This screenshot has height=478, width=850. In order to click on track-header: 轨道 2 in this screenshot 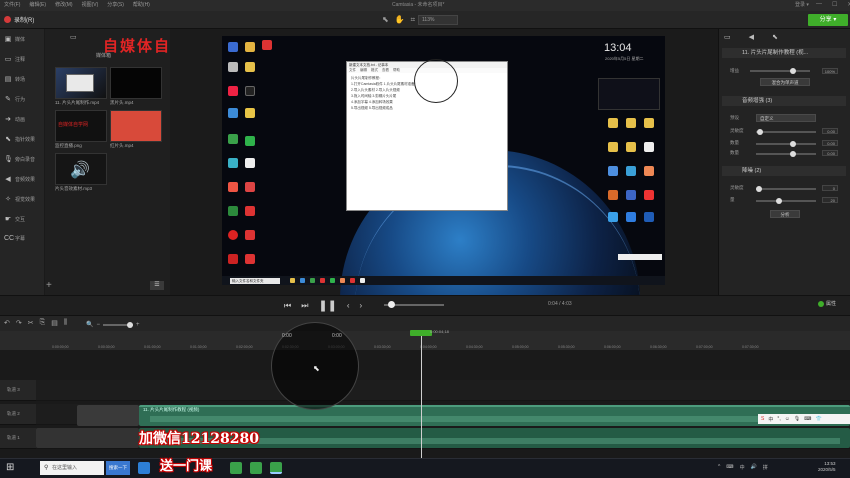, I will do `click(18, 414)`.